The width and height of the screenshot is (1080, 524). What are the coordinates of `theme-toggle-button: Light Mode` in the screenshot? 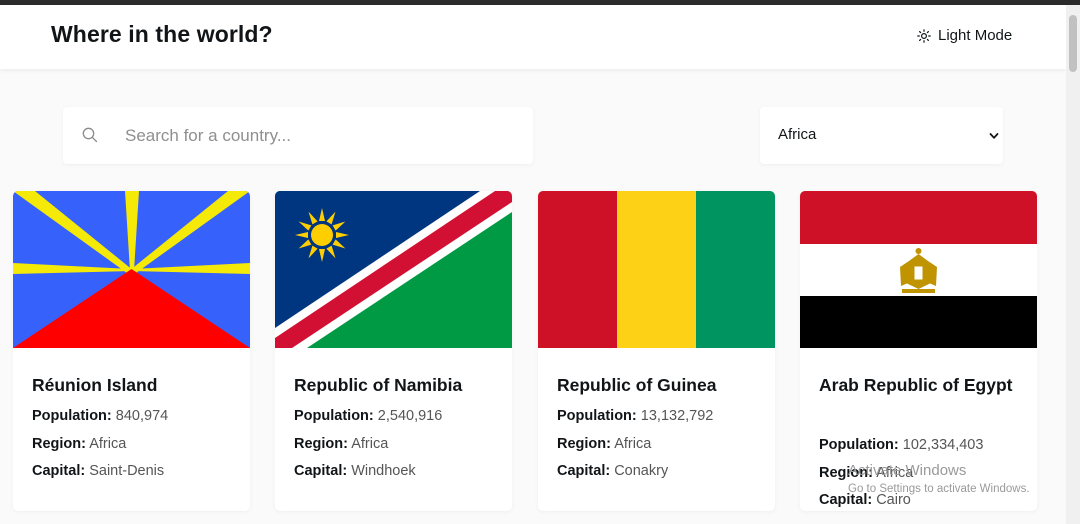 It's located at (964, 35).